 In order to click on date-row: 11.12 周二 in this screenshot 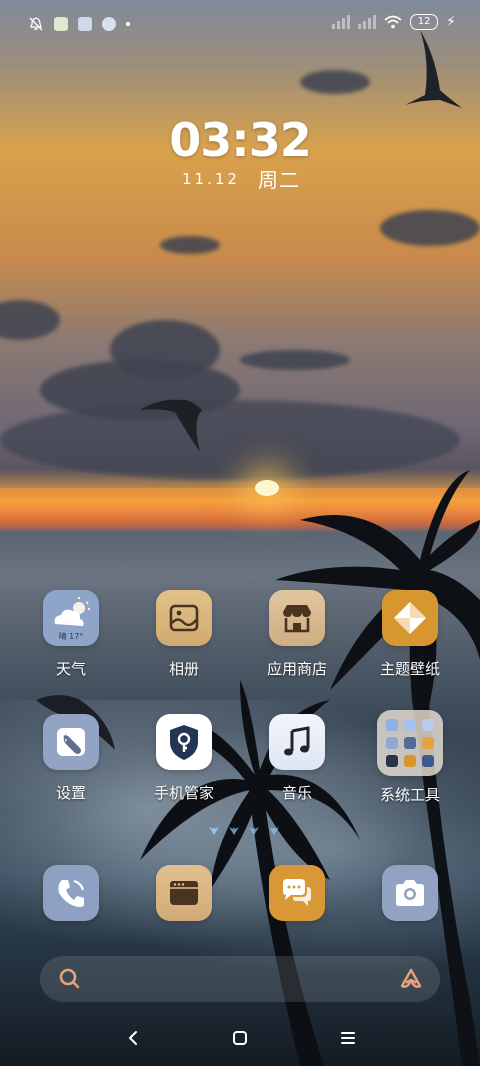, I will do `click(241, 178)`.